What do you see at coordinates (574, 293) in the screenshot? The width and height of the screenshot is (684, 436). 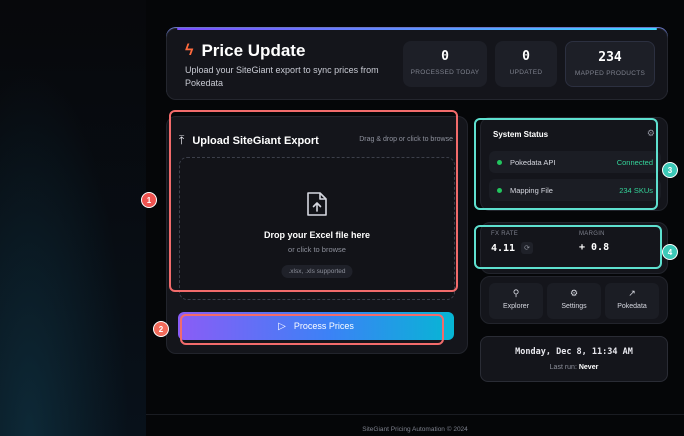 I see `gear-icon: ⚙` at bounding box center [574, 293].